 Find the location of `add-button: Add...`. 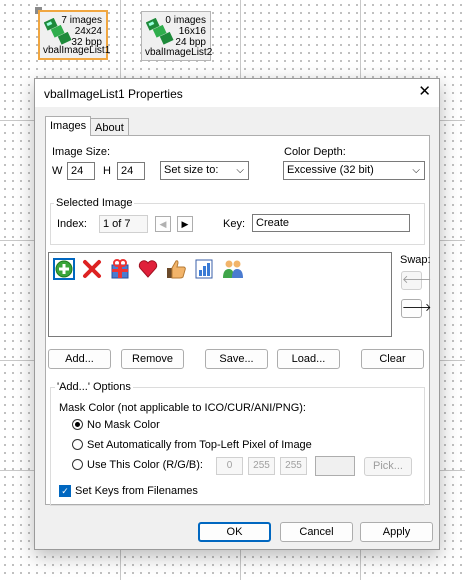

add-button: Add... is located at coordinates (79, 359).